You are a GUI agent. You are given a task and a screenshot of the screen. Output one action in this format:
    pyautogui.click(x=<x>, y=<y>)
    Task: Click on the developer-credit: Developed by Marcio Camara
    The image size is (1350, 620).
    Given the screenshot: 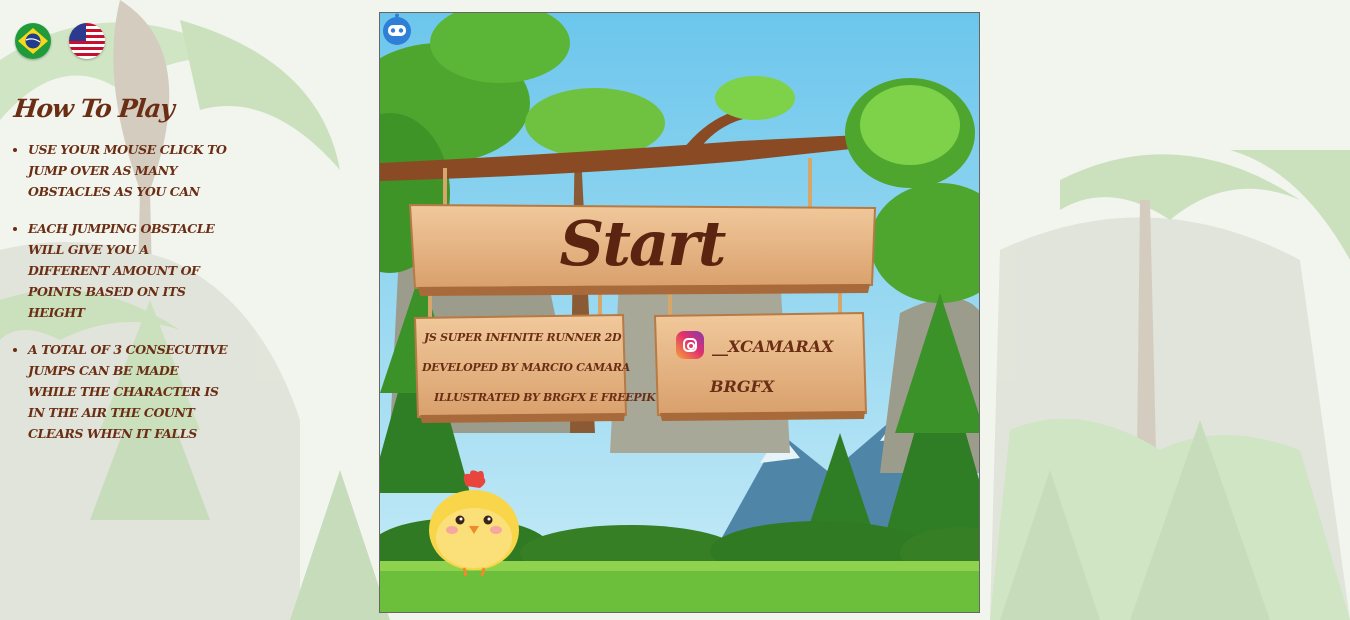 What is the action you would take?
    pyautogui.click(x=526, y=367)
    